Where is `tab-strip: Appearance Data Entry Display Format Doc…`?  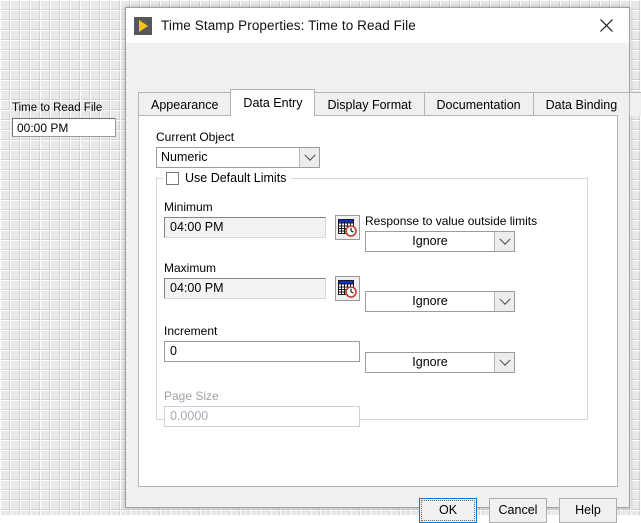 tab-strip: Appearance Data Entry Display Format Doc… is located at coordinates (389, 102).